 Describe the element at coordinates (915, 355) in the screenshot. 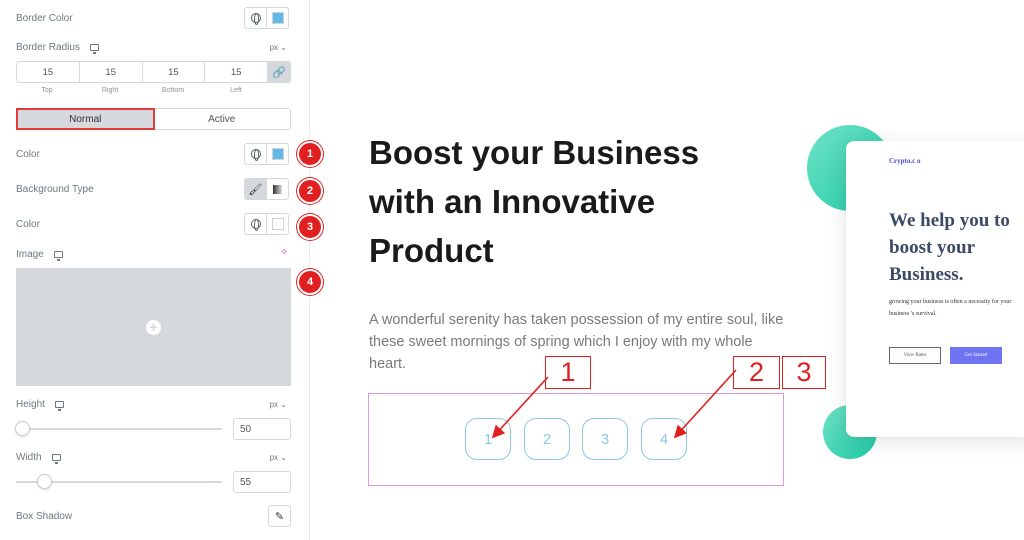

I see `view-rates-button: View Rates` at that location.